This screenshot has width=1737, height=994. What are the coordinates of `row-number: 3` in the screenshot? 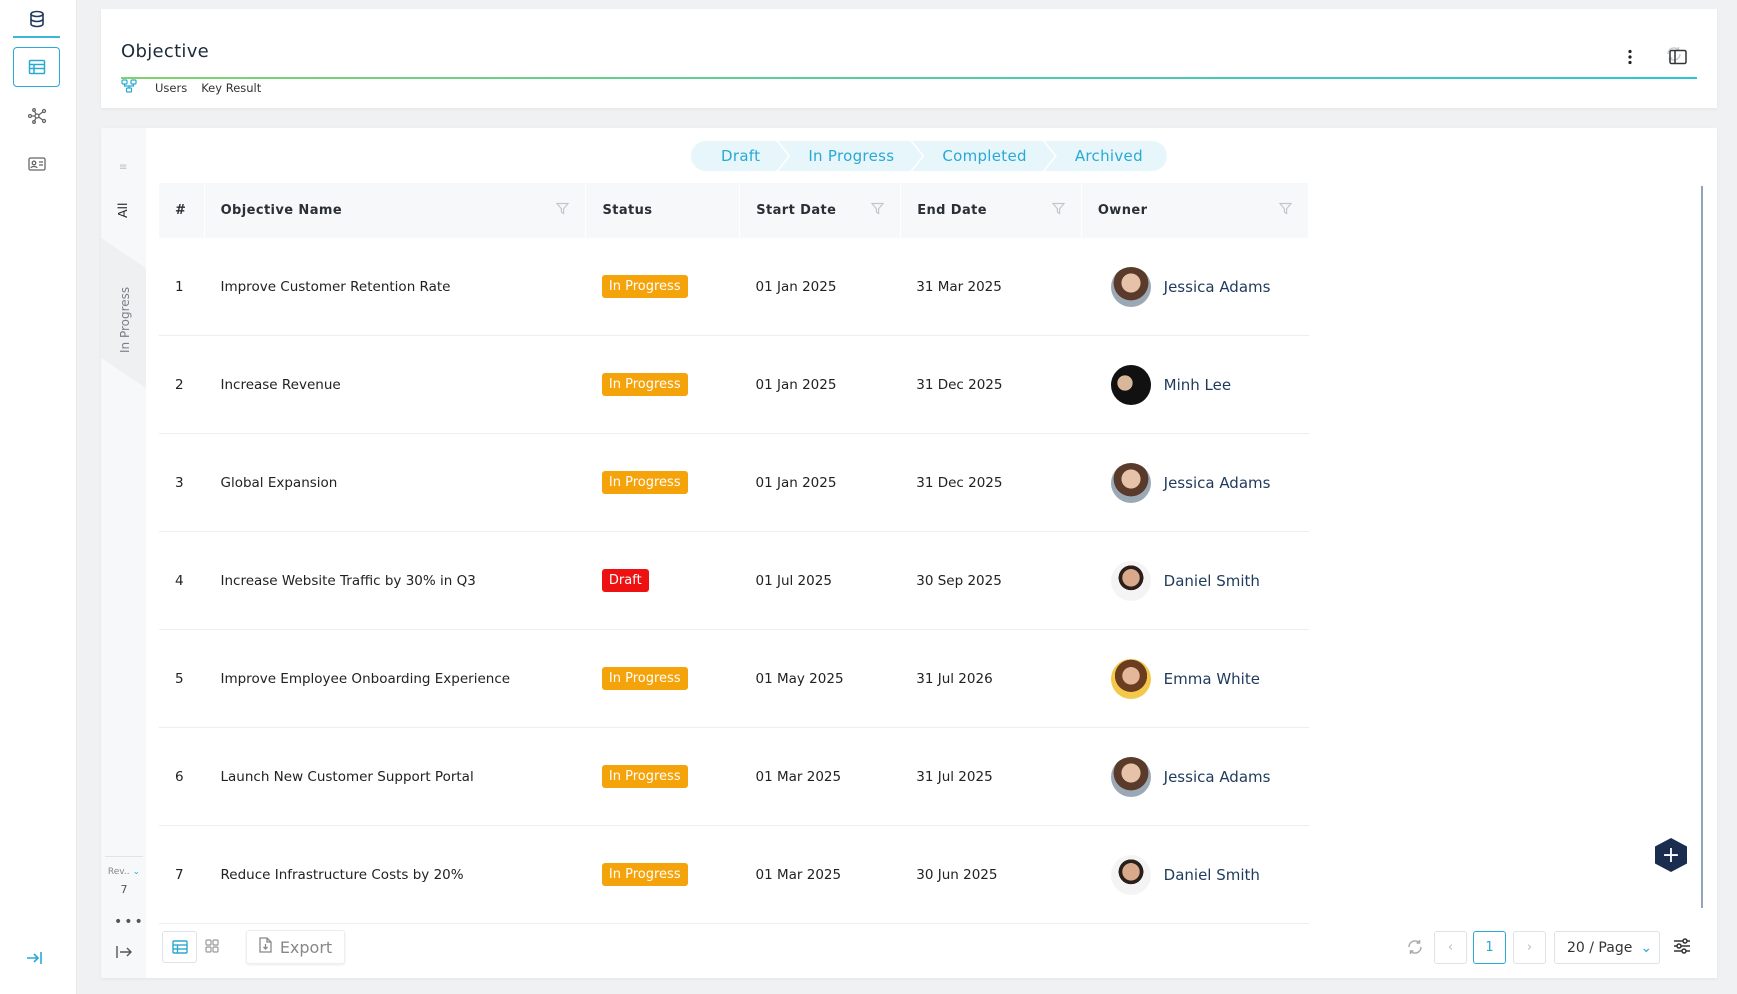 It's located at (179, 482).